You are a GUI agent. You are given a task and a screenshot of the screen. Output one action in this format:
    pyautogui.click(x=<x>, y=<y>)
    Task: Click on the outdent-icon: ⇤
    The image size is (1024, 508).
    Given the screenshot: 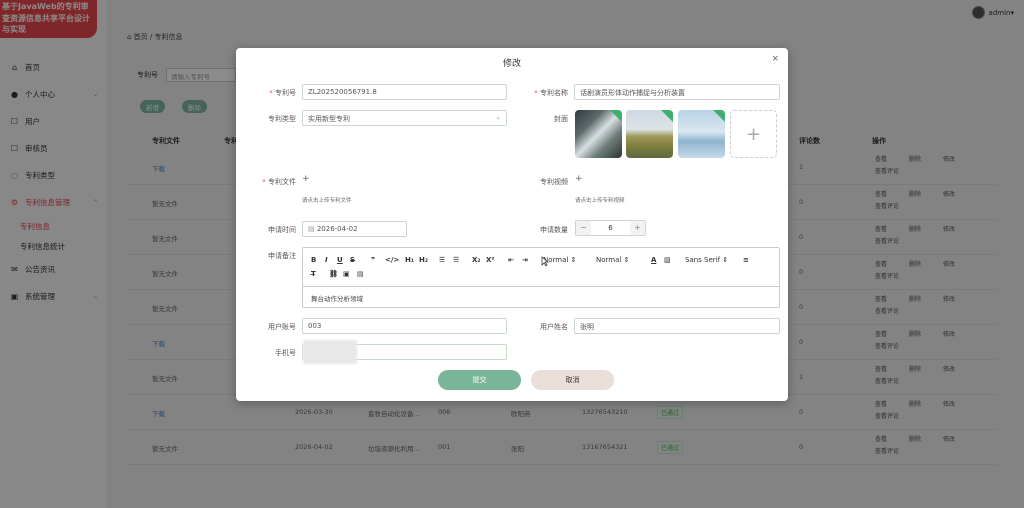 What is the action you would take?
    pyautogui.click(x=511, y=260)
    